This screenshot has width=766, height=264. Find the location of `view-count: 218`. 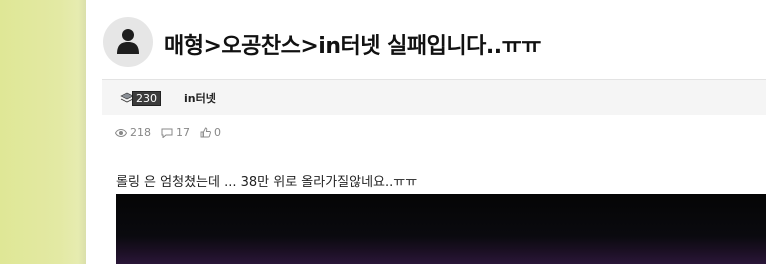

view-count: 218 is located at coordinates (133, 132).